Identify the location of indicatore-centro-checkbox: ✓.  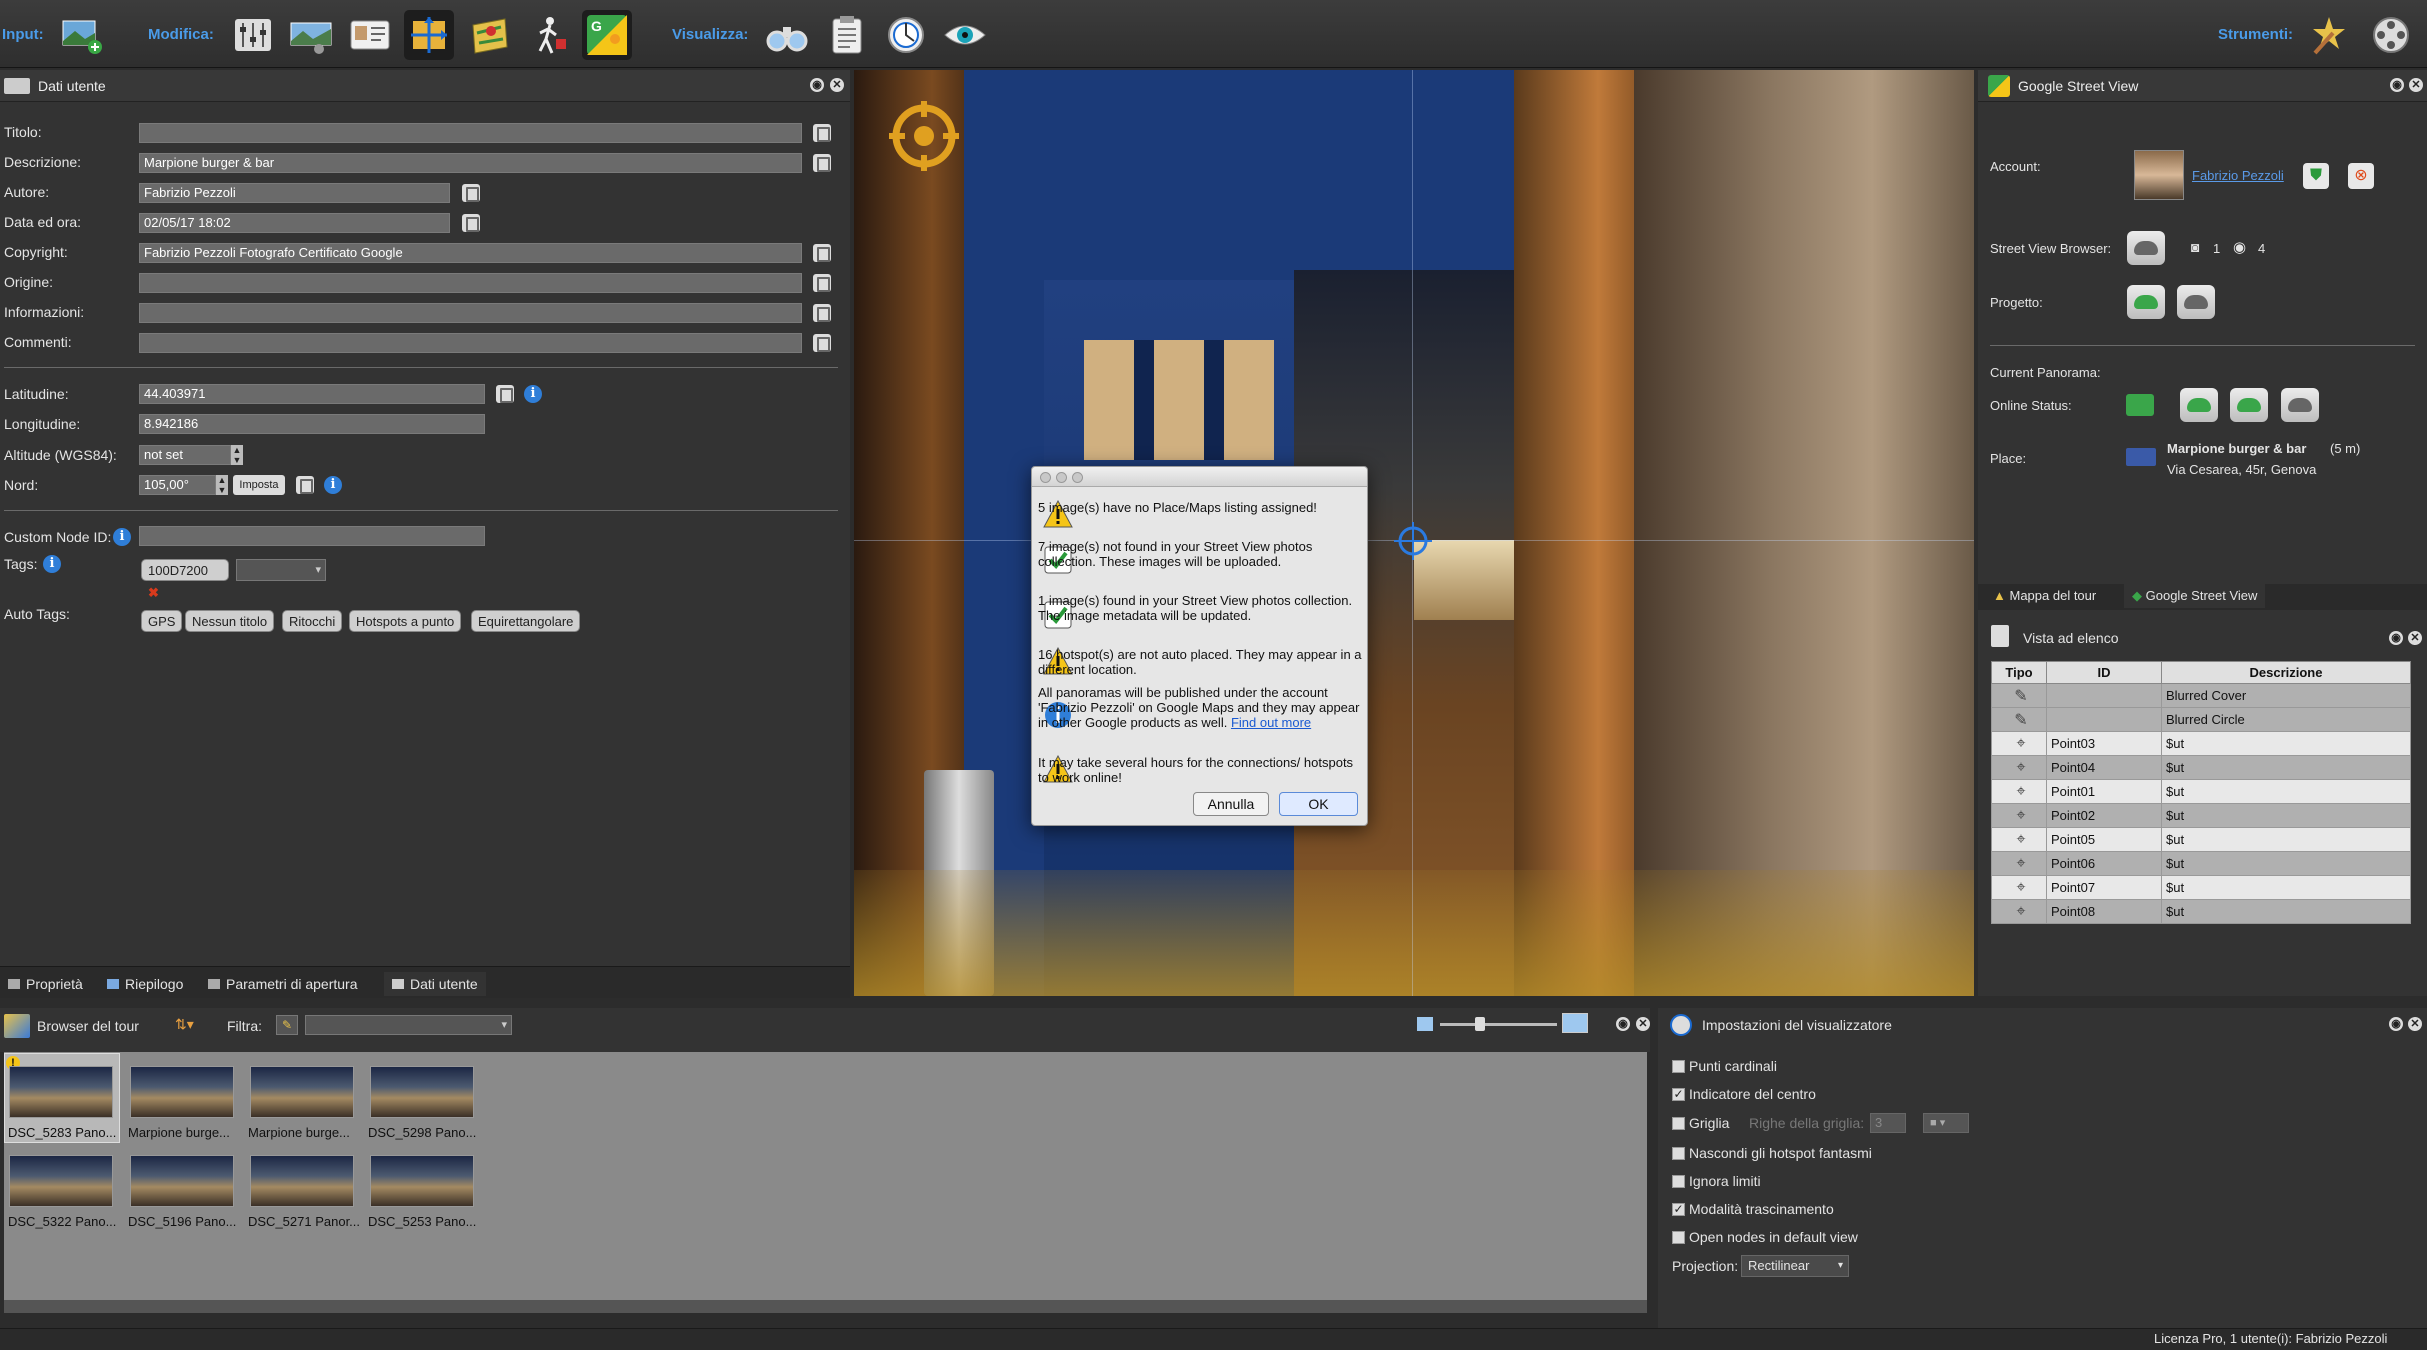
(1678, 1094).